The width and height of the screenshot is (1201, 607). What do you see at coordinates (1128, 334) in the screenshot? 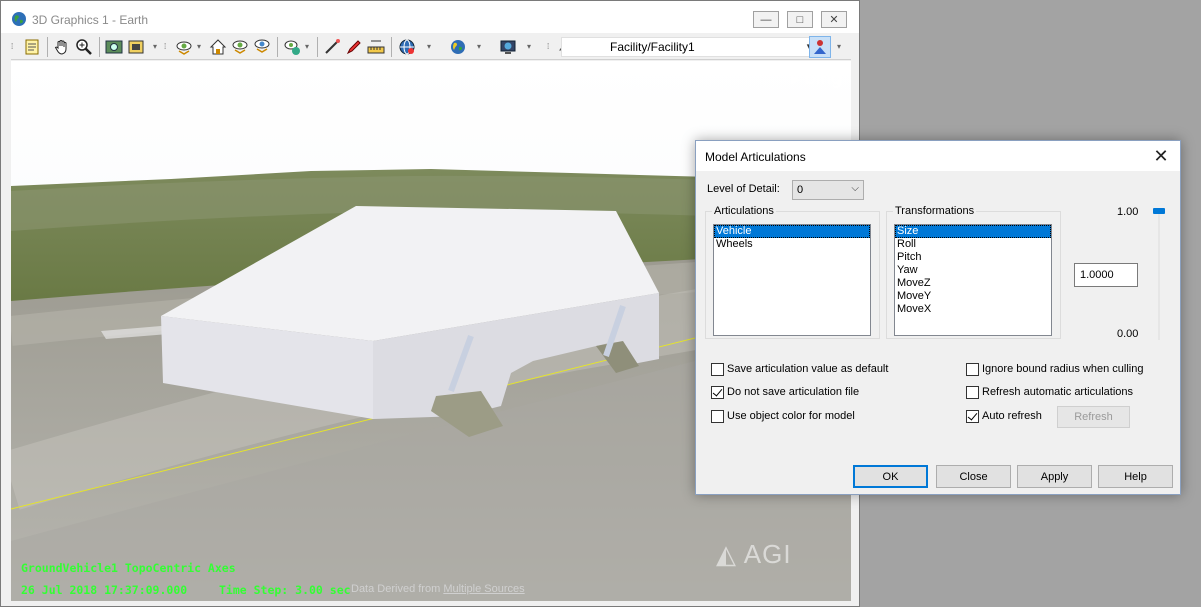
I see `slider-min-label: 0.00` at bounding box center [1128, 334].